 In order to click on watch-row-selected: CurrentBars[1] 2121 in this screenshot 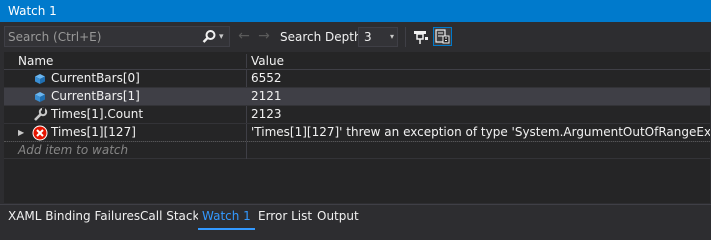, I will do `click(357, 97)`.